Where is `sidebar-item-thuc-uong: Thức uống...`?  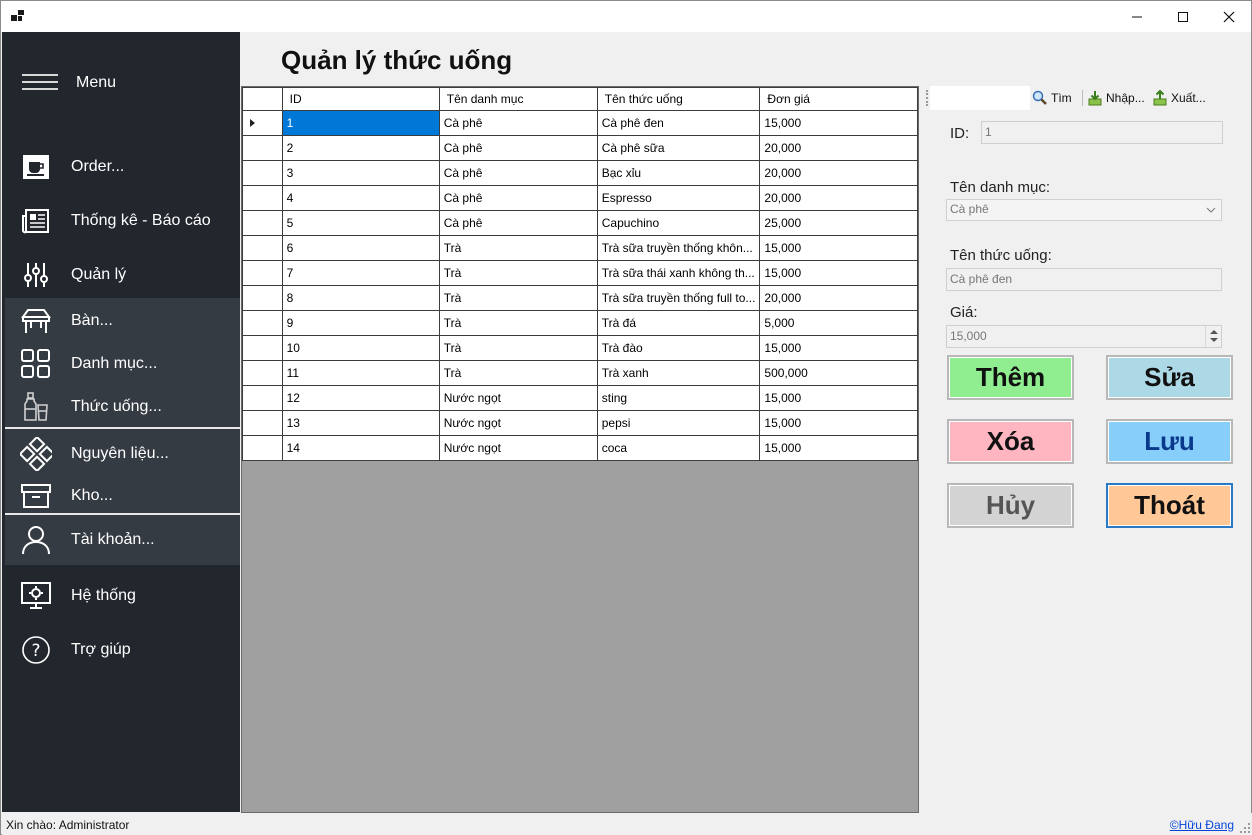 sidebar-item-thuc-uong: Thức uống... is located at coordinates (121, 407).